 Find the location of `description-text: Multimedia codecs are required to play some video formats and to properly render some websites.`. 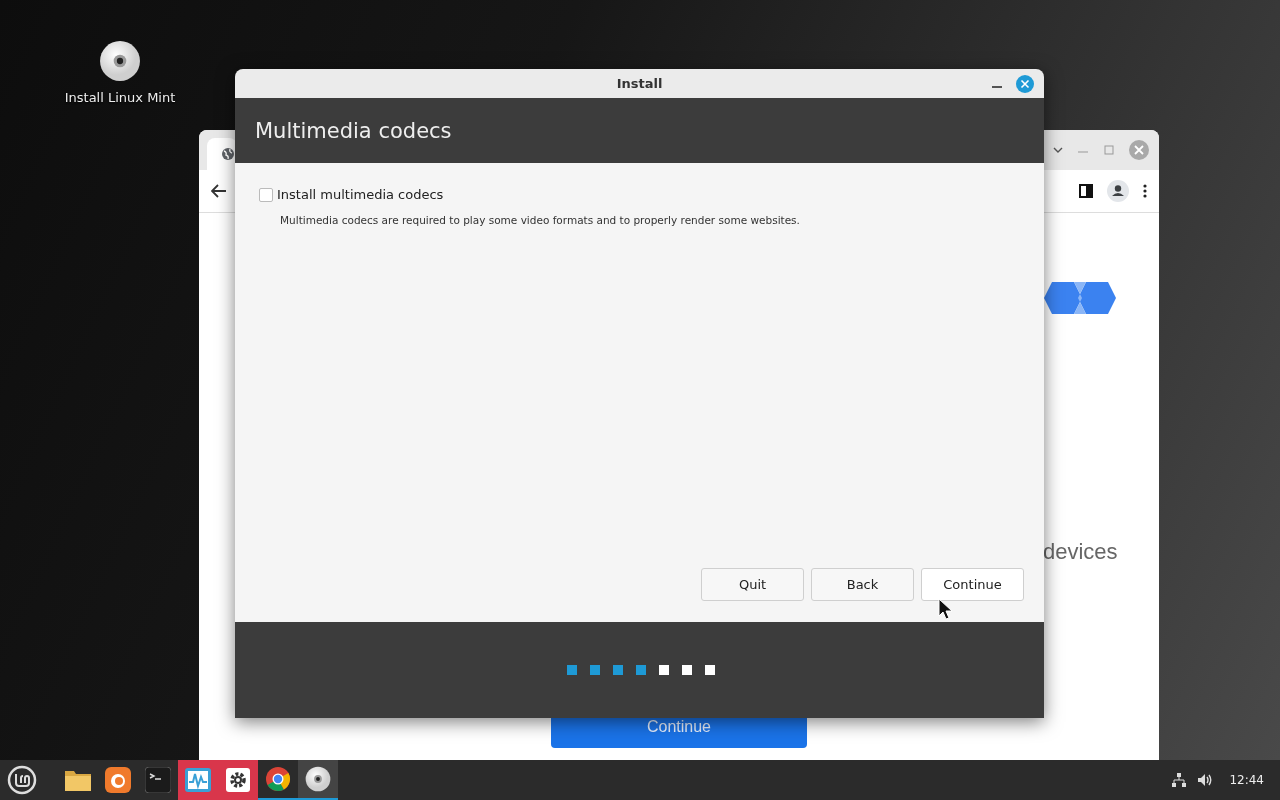

description-text: Multimedia codecs are required to play some video formats and to properly render some websites. is located at coordinates (540, 220).